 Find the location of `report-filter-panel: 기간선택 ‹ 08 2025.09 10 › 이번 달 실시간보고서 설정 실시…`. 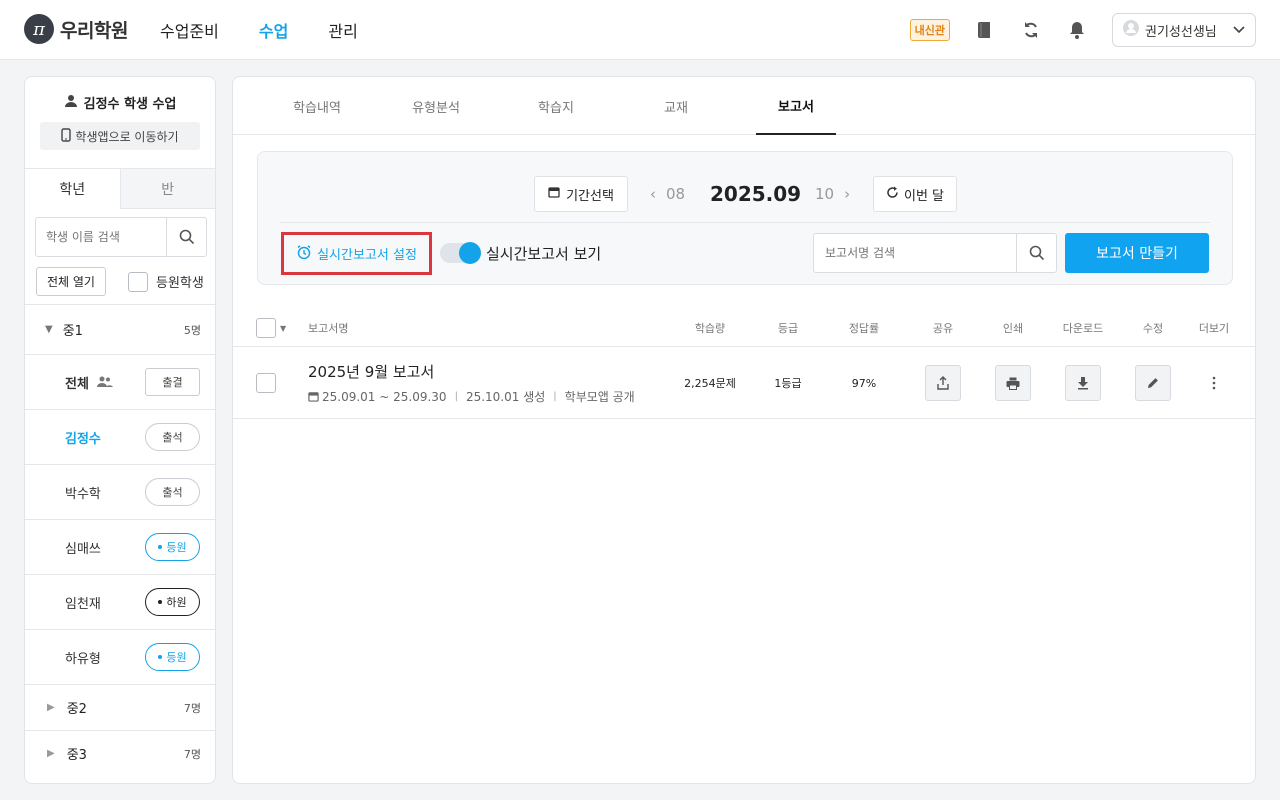

report-filter-panel: 기간선택 ‹ 08 2025.09 10 › 이번 달 실시간보고서 설정 실시… is located at coordinates (745, 218).